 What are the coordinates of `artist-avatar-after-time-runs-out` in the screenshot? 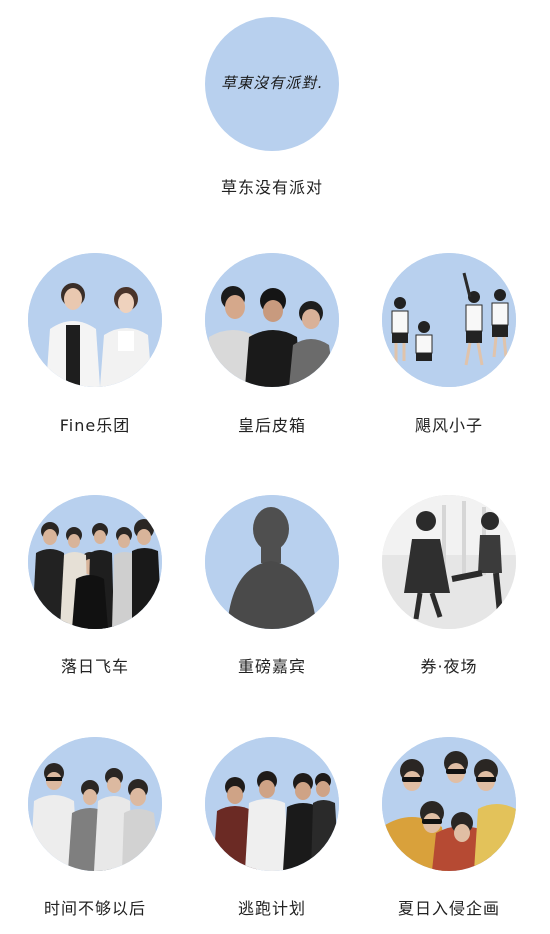 It's located at (95, 804).